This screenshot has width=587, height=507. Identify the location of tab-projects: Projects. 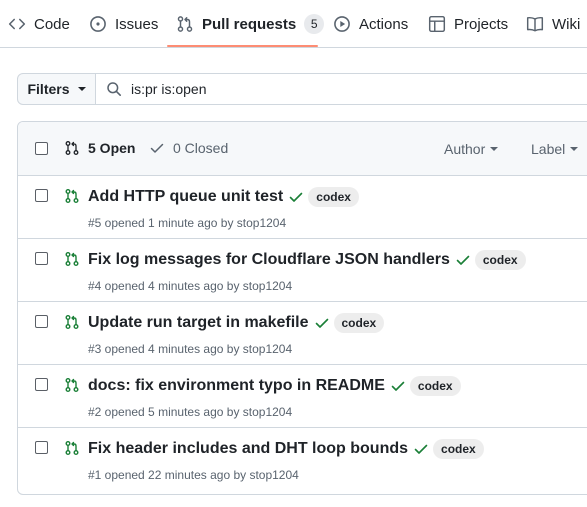
(468, 24).